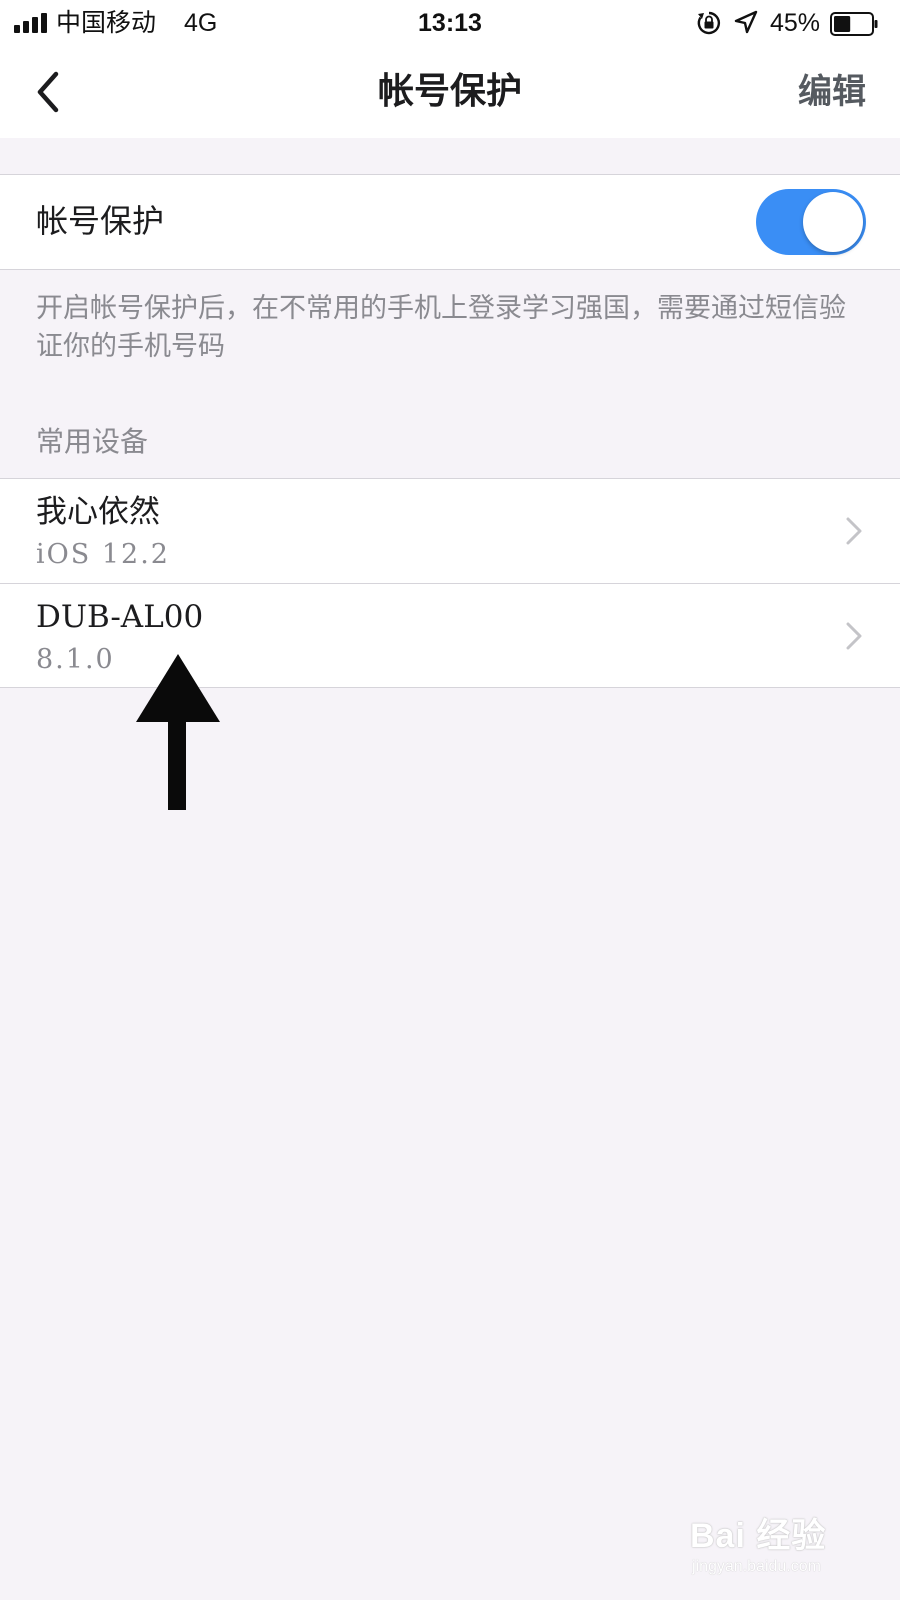 Image resolution: width=900 pixels, height=1600 pixels. I want to click on device-list: 我心依然 iOS 12.2 DUB-AL00 8.1.0, so click(450, 583).